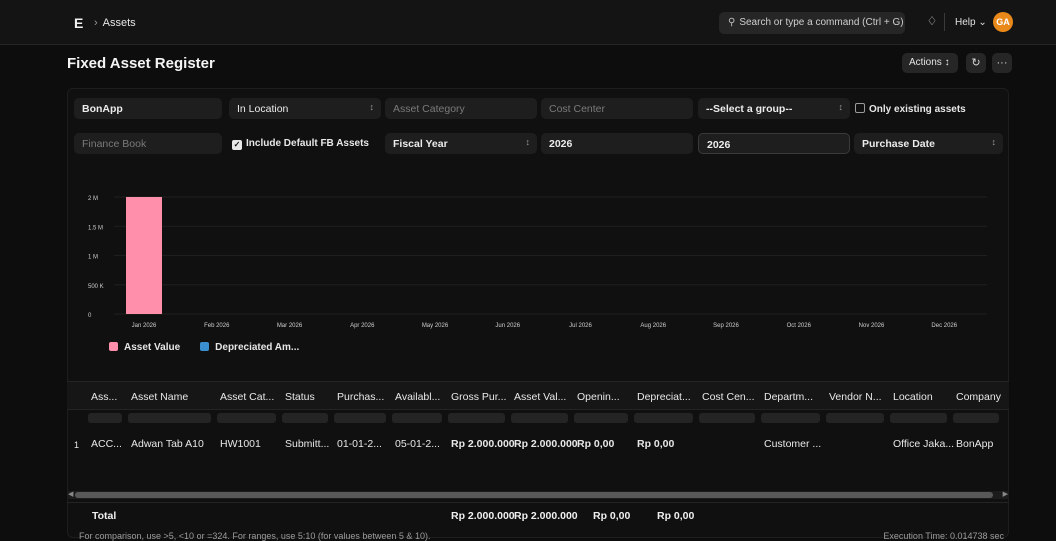 The height and width of the screenshot is (541, 1056). What do you see at coordinates (435, 326) in the screenshot?
I see `x-tick-label: May 2026` at bounding box center [435, 326].